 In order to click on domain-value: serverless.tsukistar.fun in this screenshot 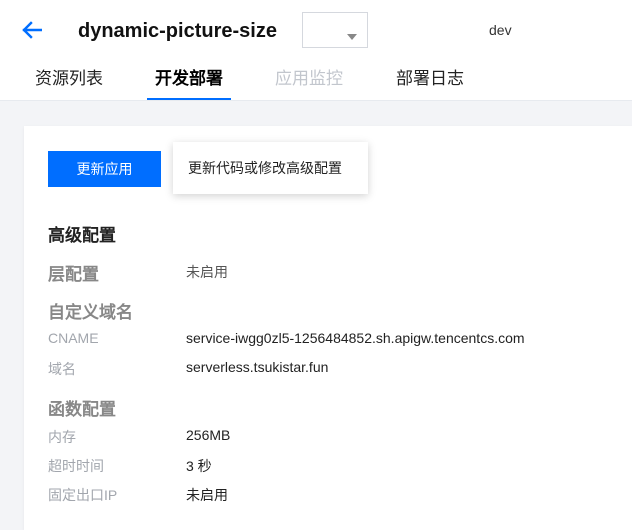, I will do `click(257, 367)`.